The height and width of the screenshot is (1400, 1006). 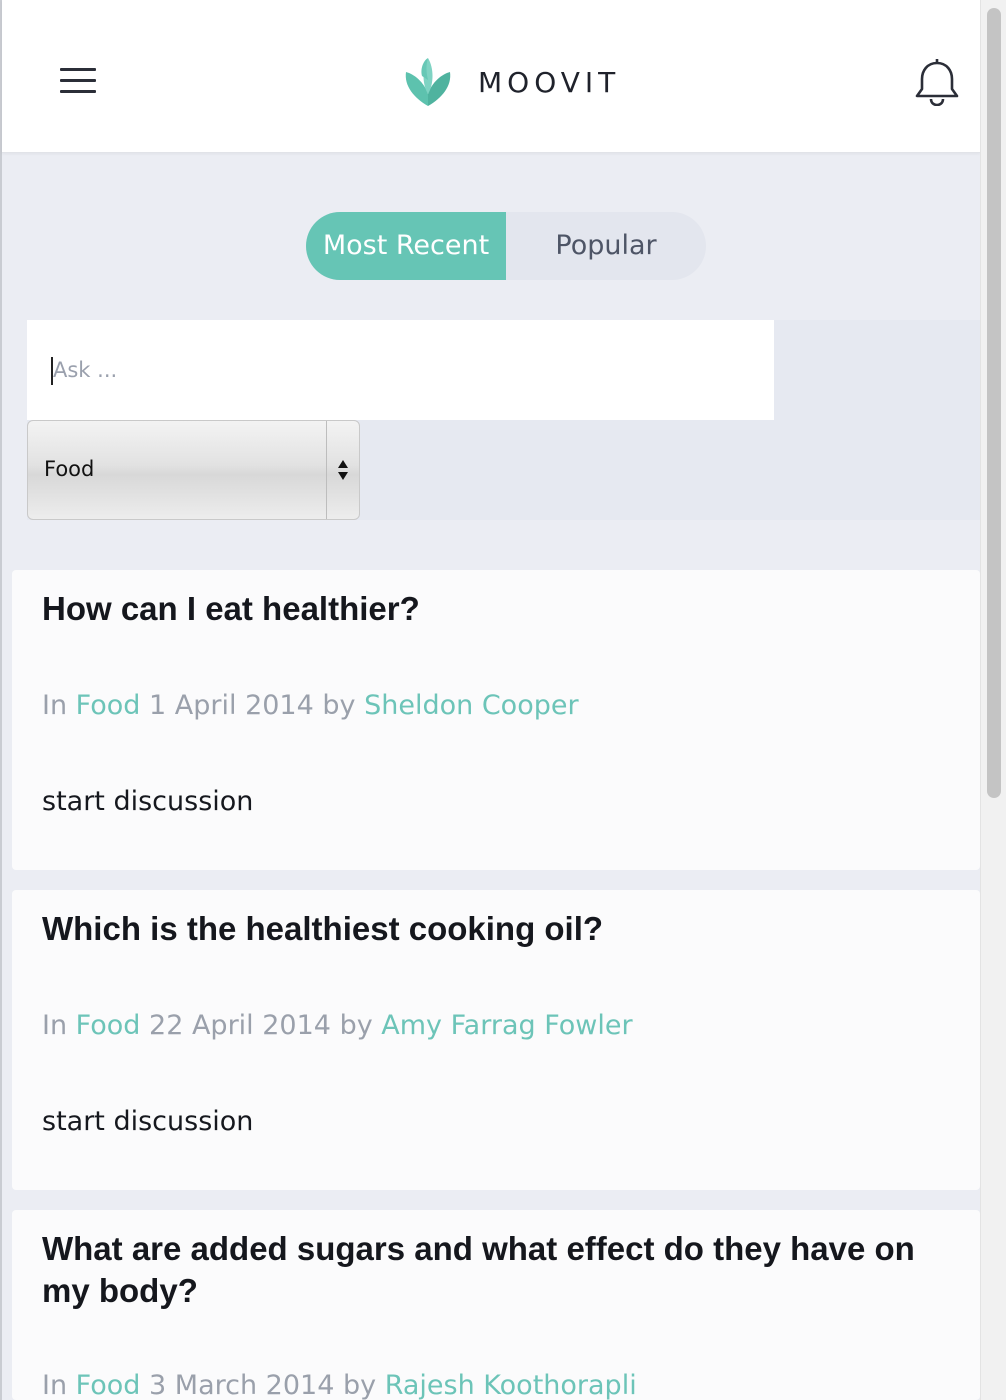 I want to click on question-meta: In Food 1 April 2014 by Sheldon Cooper, so click(x=310, y=705).